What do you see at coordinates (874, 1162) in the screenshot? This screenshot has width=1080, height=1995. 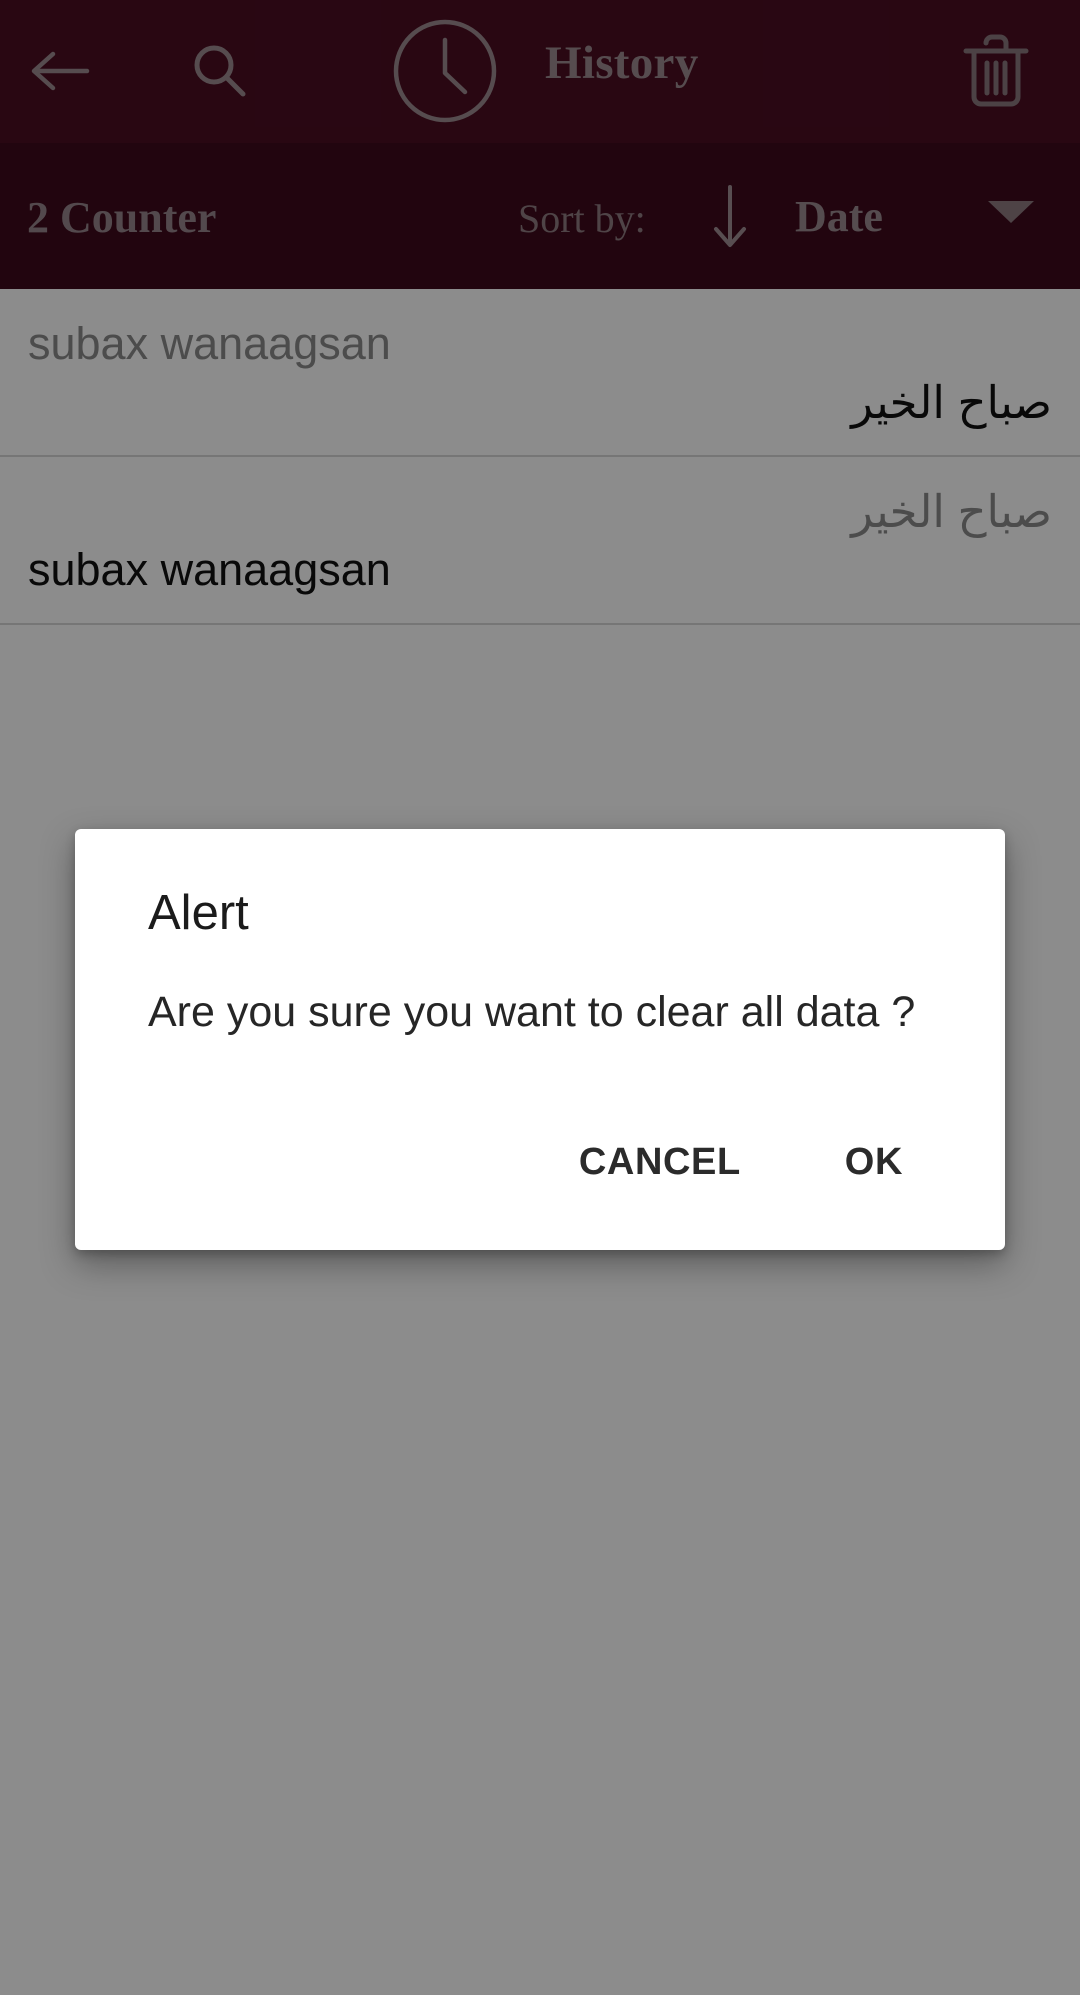 I see `ok-button: OK` at bounding box center [874, 1162].